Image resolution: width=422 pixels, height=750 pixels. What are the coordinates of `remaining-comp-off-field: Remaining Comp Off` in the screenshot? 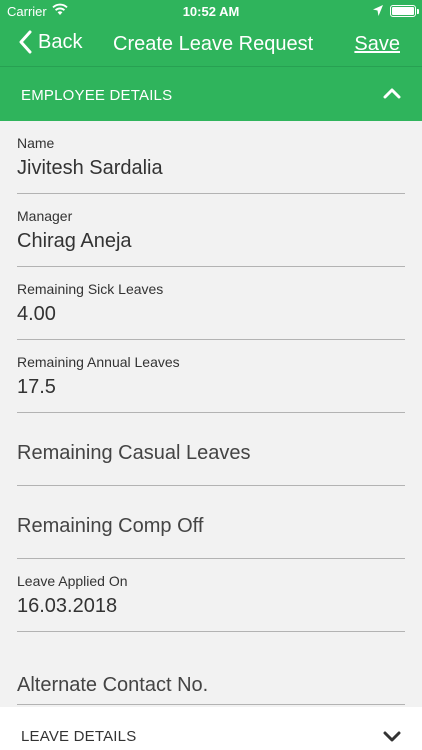 It's located at (211, 522).